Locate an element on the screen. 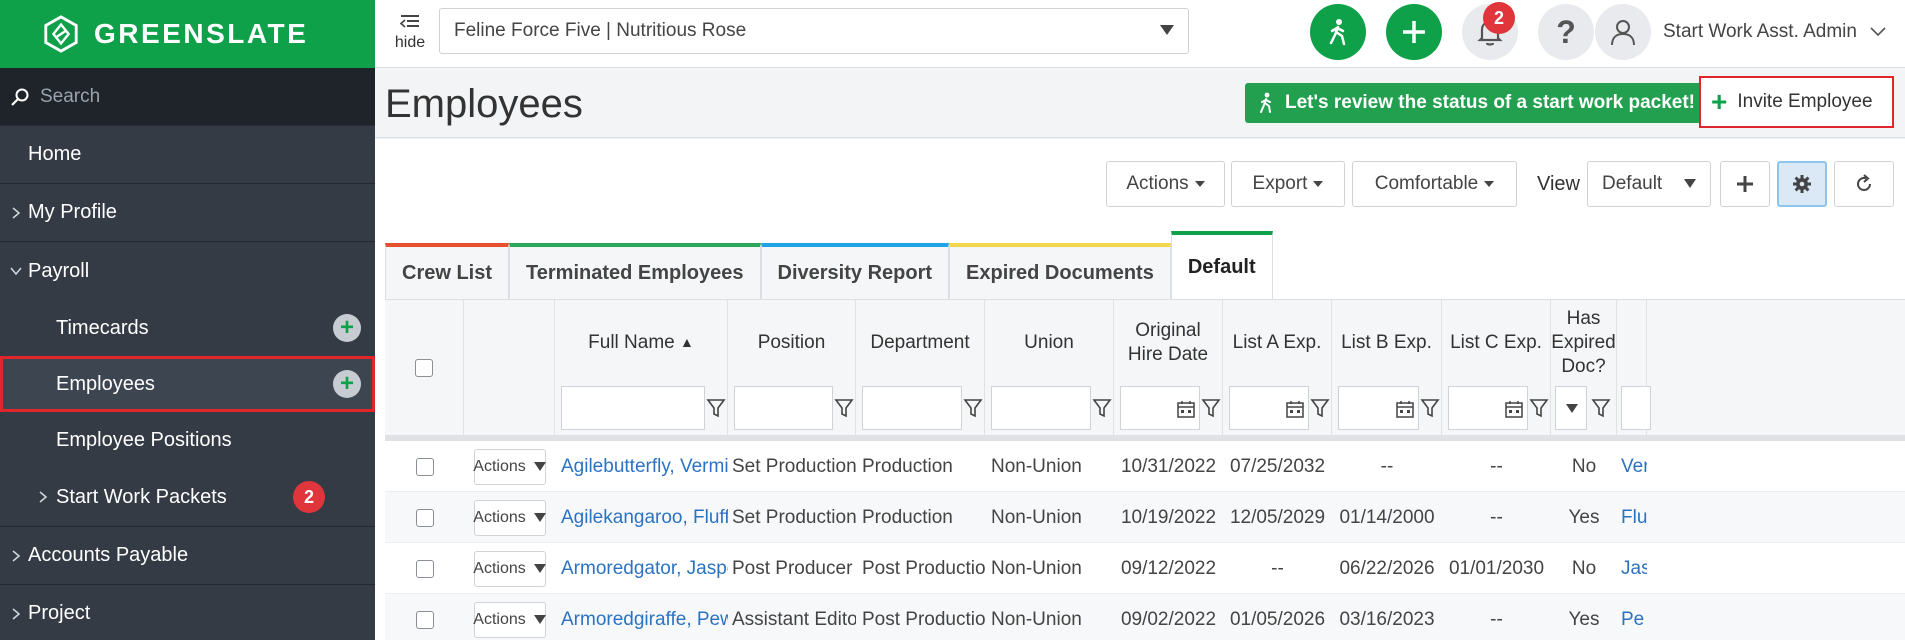 This screenshot has width=1905, height=640. column-overflow is located at coordinates (1634, 367).